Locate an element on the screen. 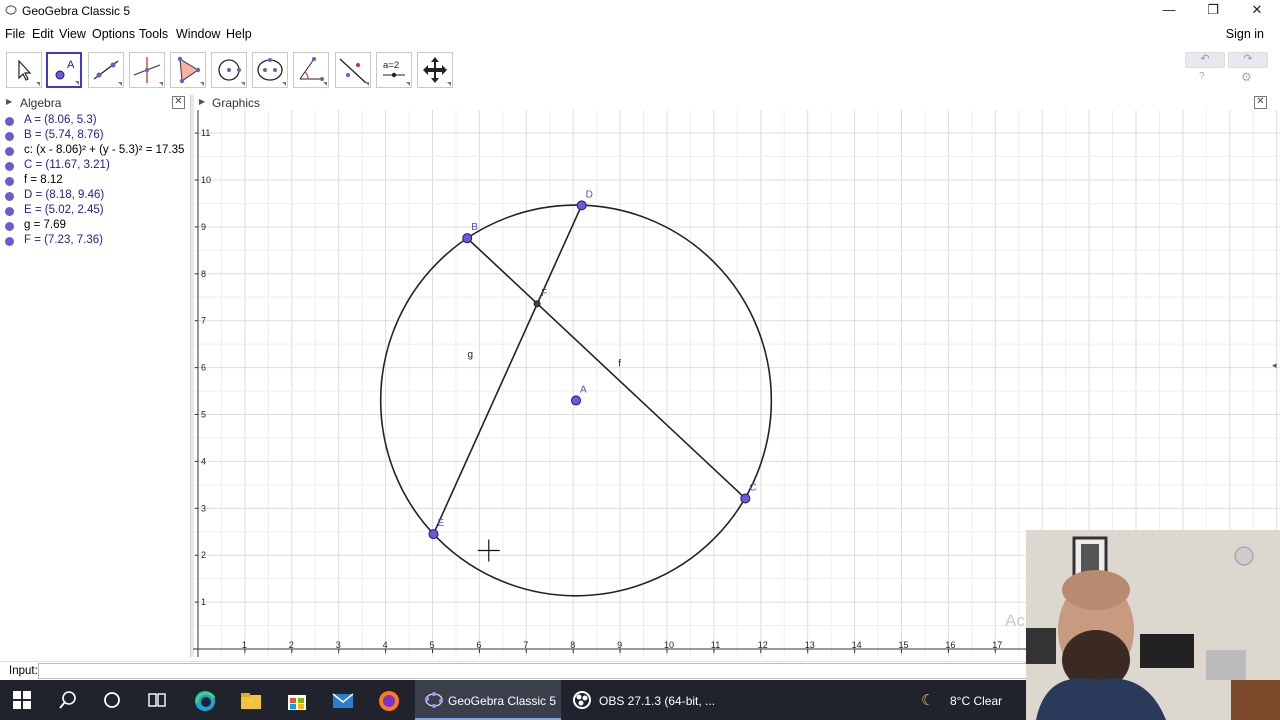 This screenshot has width=1280, height=720. algebra-item: c: (x - 8.06)² + (y - 5.3)² = 17.35 is located at coordinates (95, 151).